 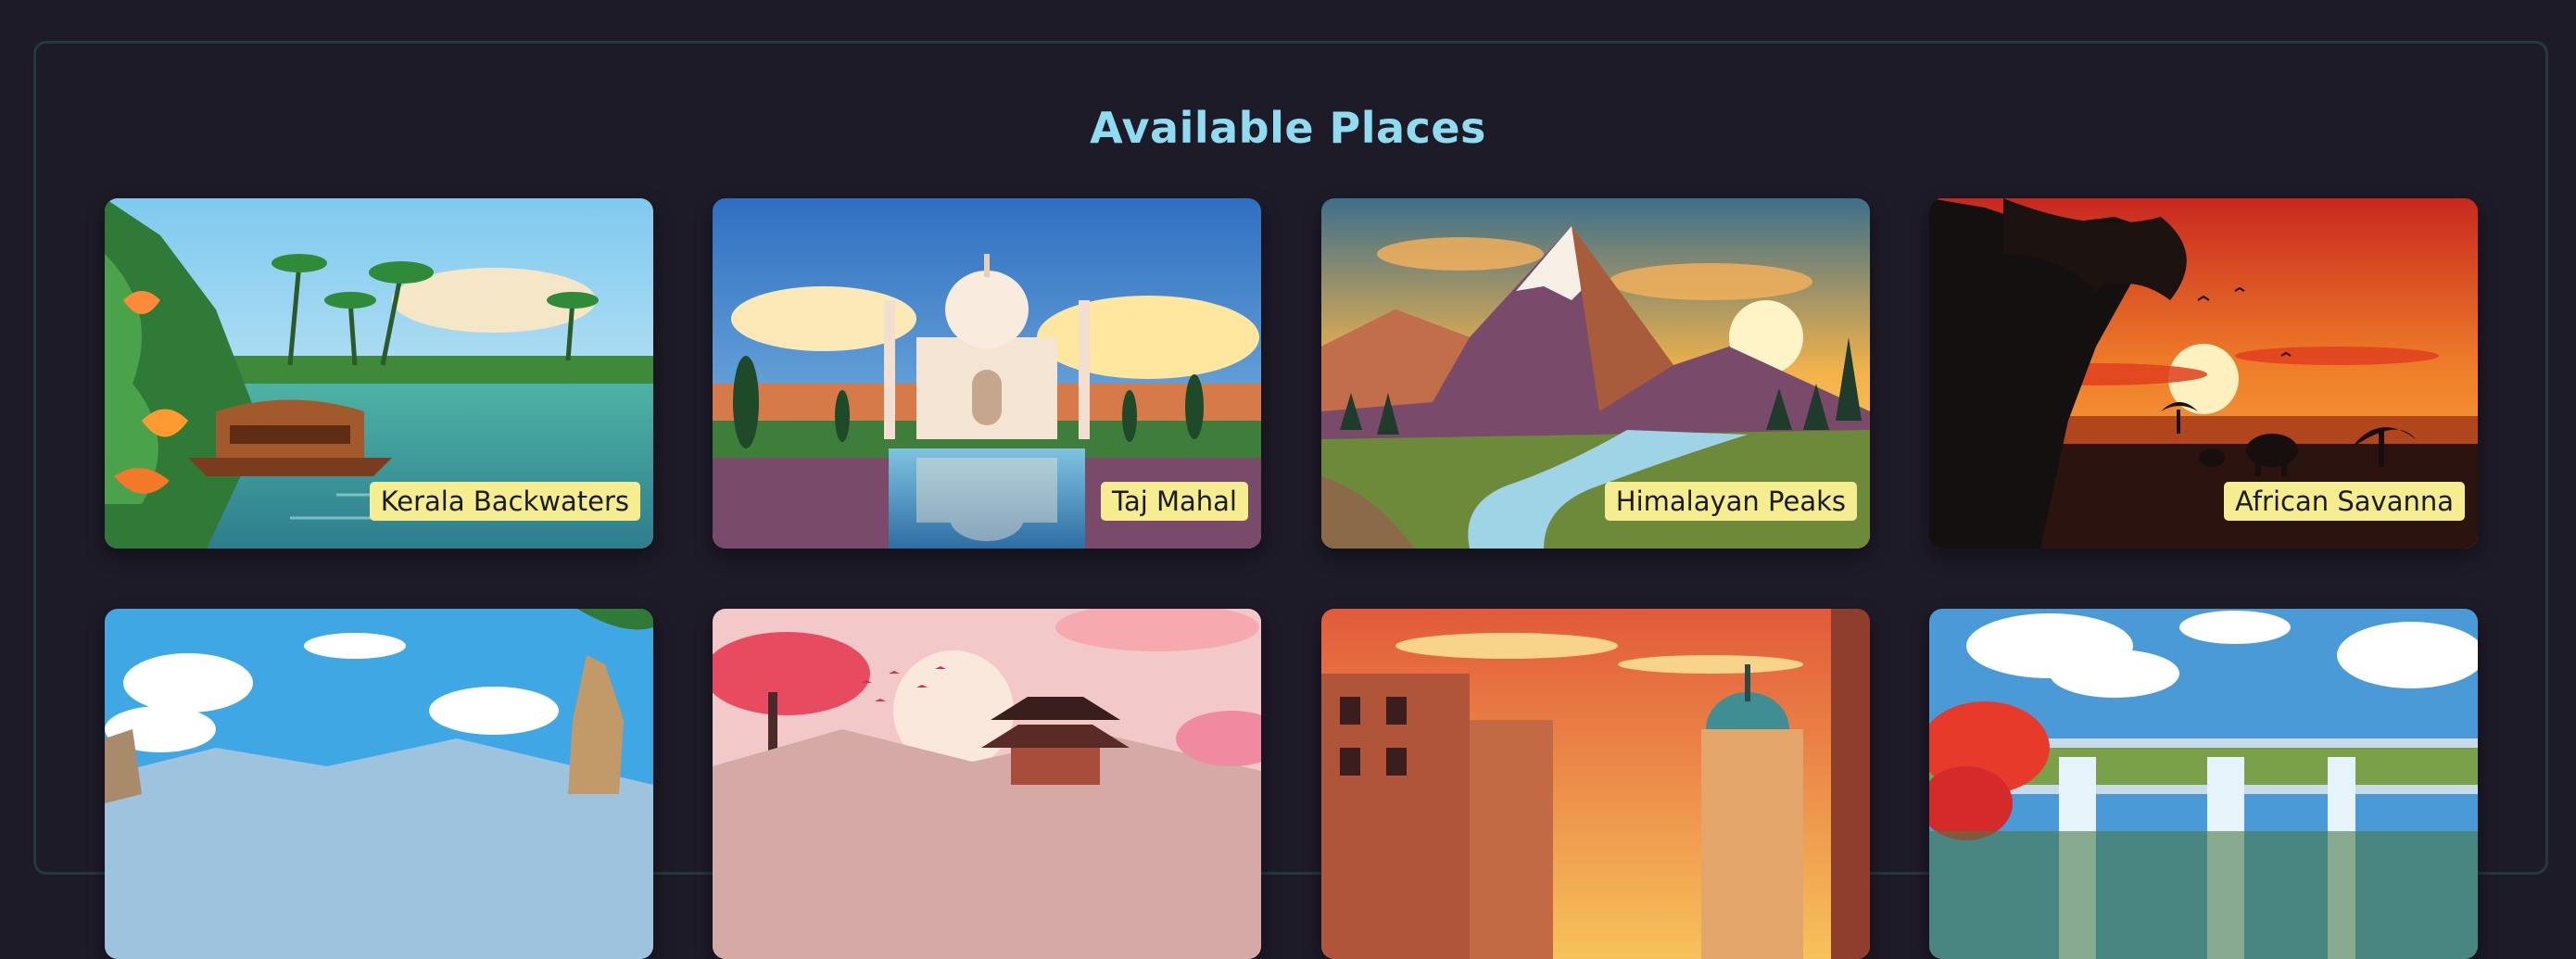 I want to click on place-card-himalayan-peaks: Himalayan Peaks, so click(x=1596, y=373).